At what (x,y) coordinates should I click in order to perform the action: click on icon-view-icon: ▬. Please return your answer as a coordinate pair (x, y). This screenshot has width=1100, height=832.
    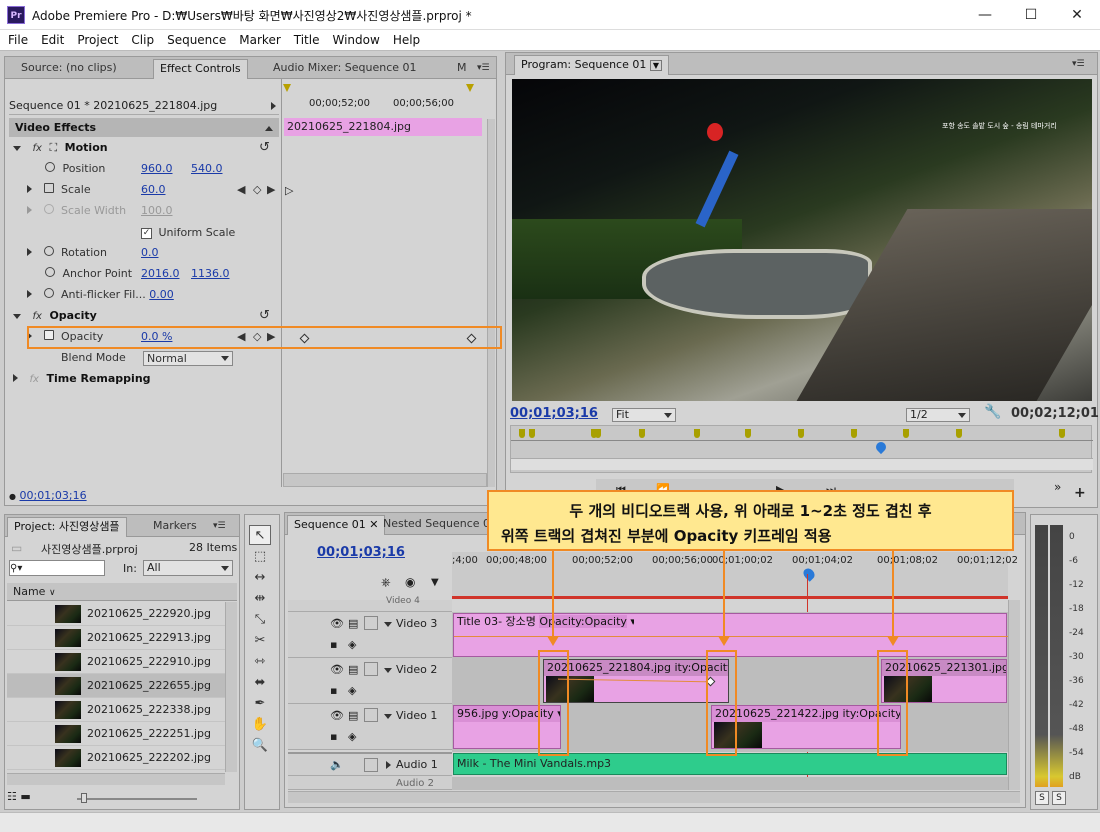
    Looking at the image, I should click on (25, 796).